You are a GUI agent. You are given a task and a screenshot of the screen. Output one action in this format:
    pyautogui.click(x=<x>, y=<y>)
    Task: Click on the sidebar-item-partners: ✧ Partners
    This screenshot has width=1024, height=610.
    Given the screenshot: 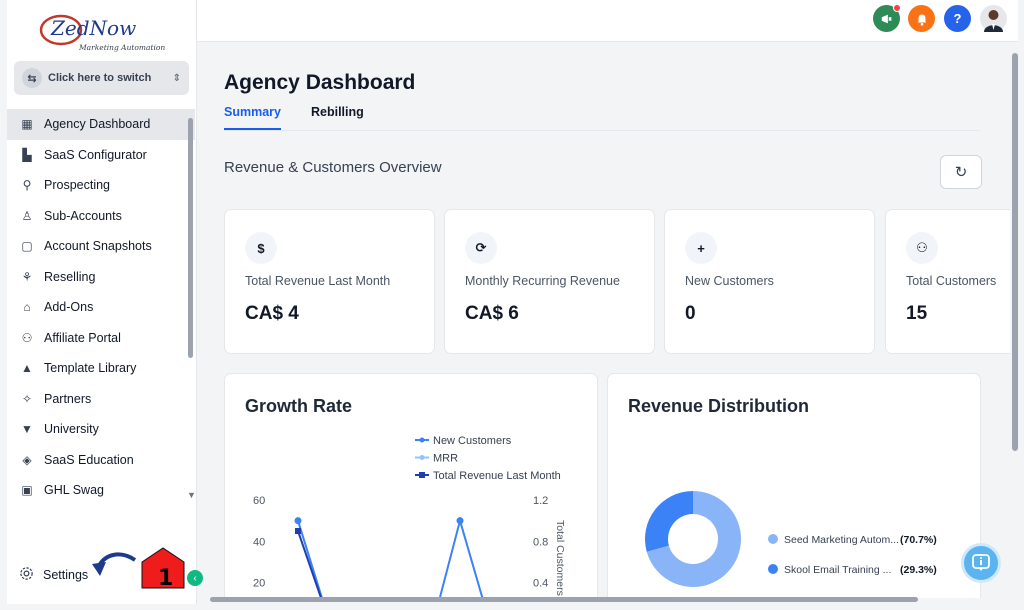 What is the action you would take?
    pyautogui.click(x=101, y=399)
    